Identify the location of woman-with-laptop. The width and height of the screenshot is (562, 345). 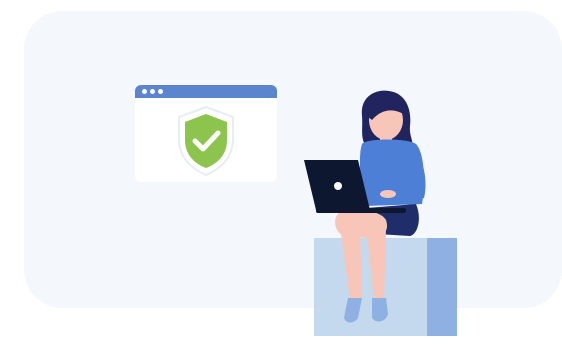
(365, 206).